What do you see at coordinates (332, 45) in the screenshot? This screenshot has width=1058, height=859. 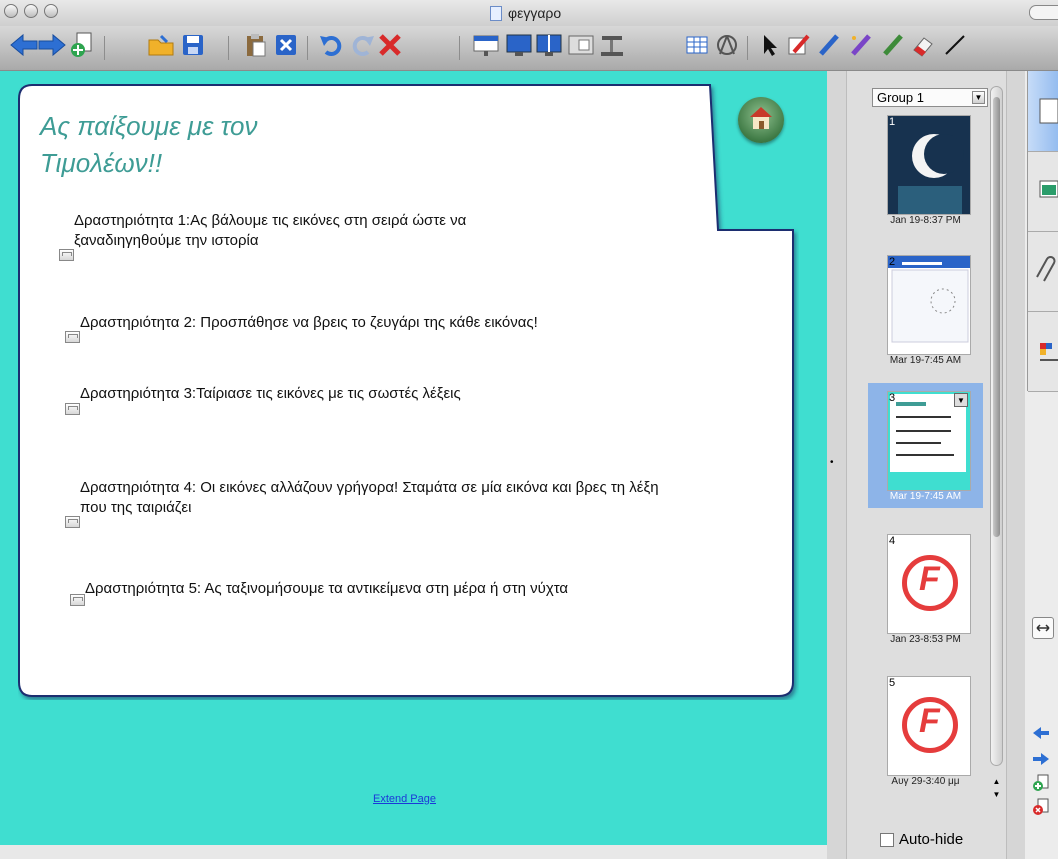 I see `undo-icon` at bounding box center [332, 45].